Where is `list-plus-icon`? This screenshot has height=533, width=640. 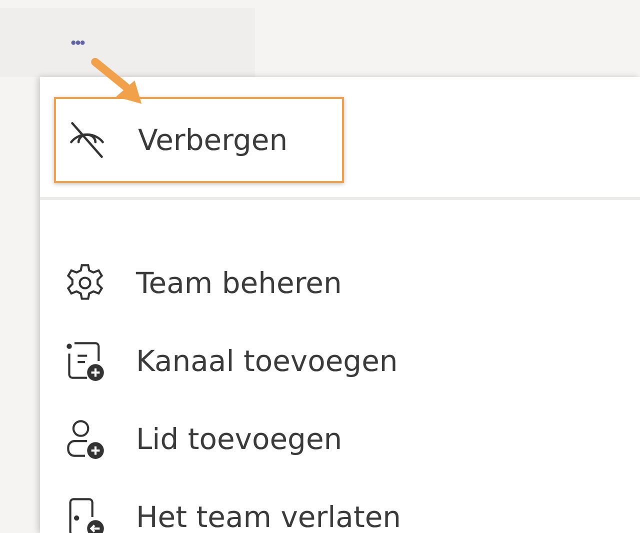
list-plus-icon is located at coordinates (85, 361).